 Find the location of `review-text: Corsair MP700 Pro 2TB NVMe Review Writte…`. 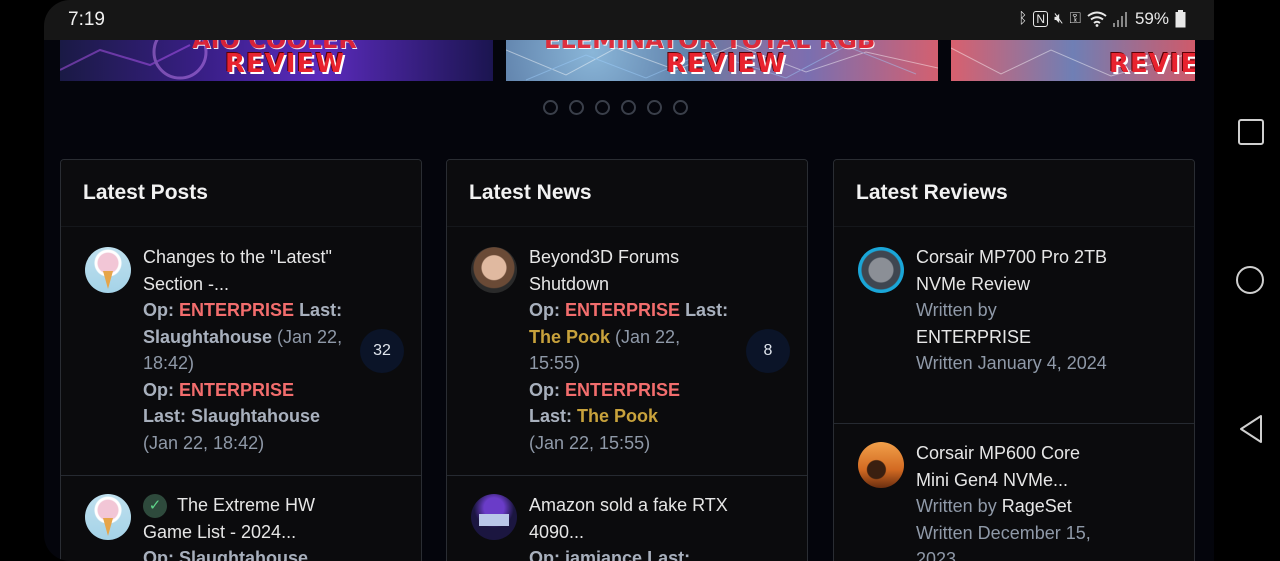

review-text: Corsair MP700 Pro 2TB NVMe Review Writte… is located at coordinates (1016, 310).